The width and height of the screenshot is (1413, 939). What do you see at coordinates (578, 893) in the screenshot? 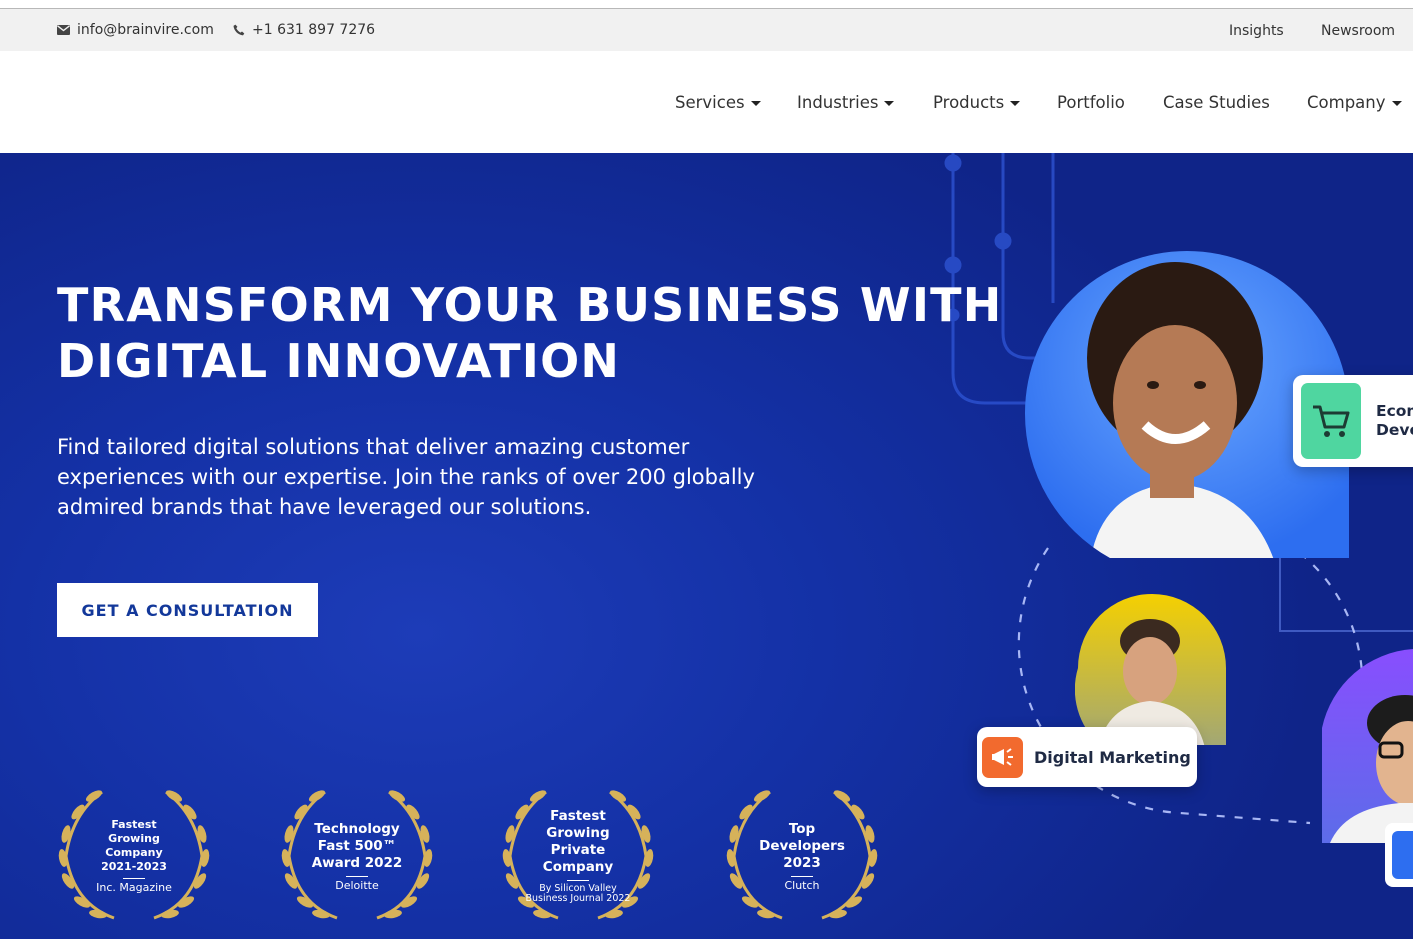
I see `award-source: By Silicon Valley Business Journal 2022` at bounding box center [578, 893].